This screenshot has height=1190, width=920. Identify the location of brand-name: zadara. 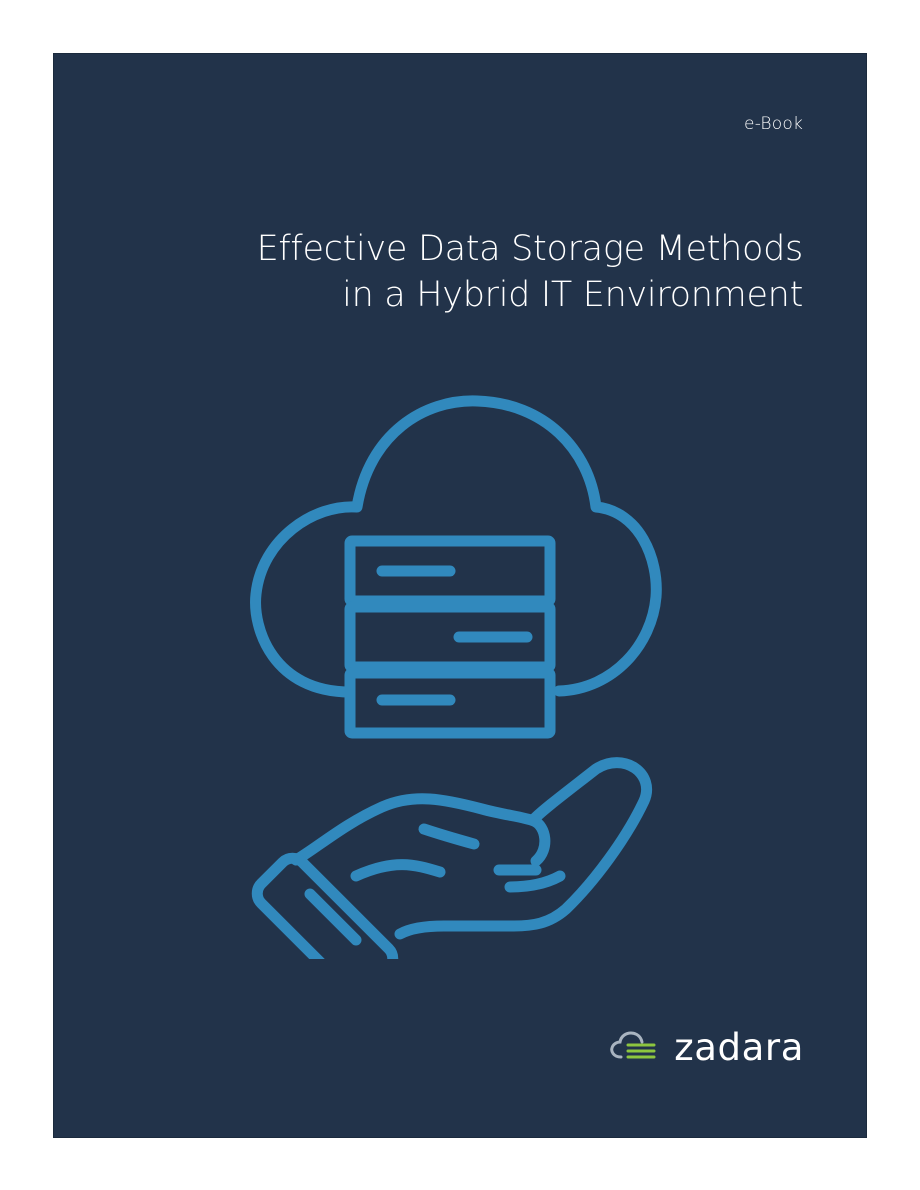
(739, 1047).